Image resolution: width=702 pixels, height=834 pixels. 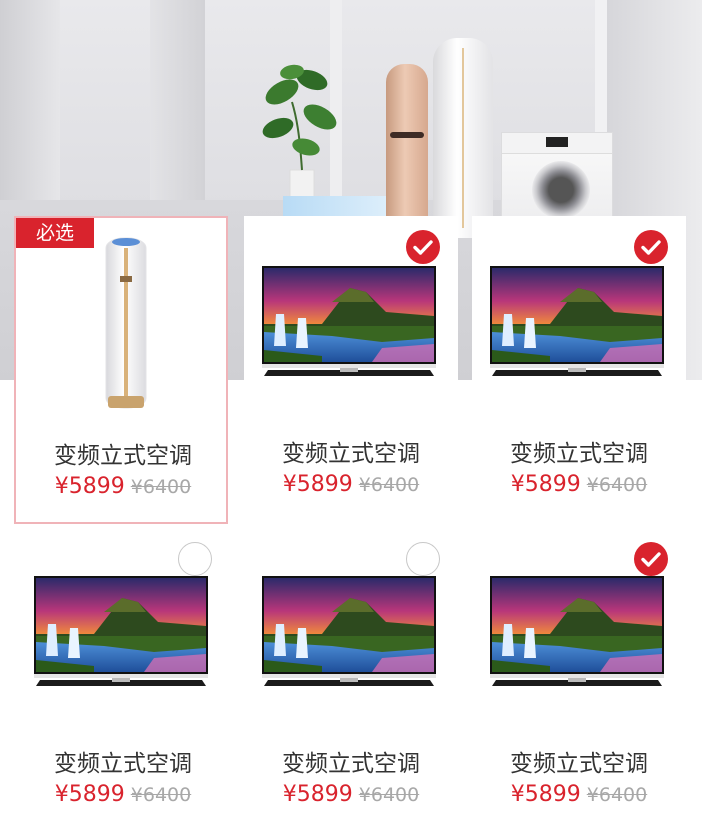 What do you see at coordinates (126, 323) in the screenshot?
I see `floor-ac-icon` at bounding box center [126, 323].